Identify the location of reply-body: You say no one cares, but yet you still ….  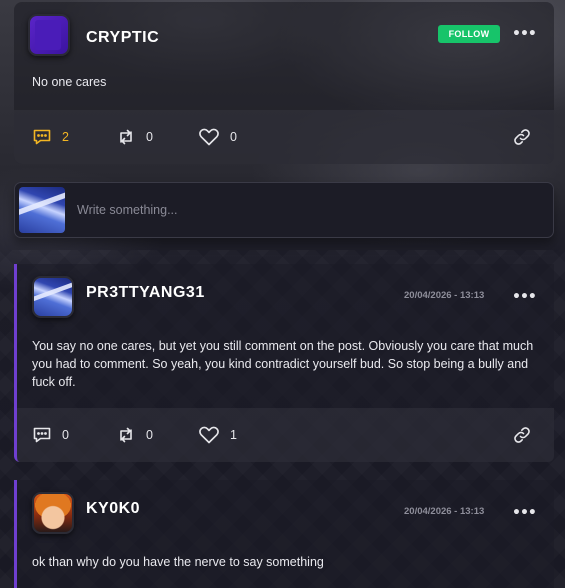
(283, 364).